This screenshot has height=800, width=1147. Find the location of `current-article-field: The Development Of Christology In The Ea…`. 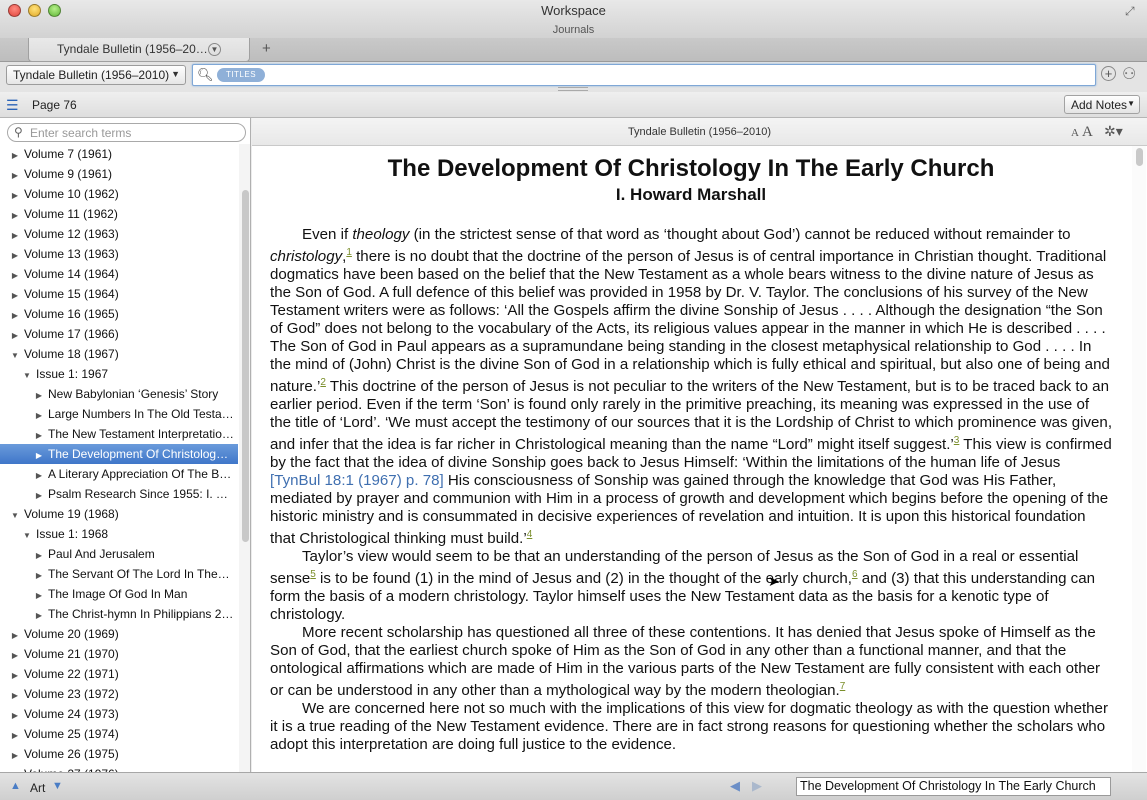

current-article-field: The Development Of Christology In The Ea… is located at coordinates (953, 786).